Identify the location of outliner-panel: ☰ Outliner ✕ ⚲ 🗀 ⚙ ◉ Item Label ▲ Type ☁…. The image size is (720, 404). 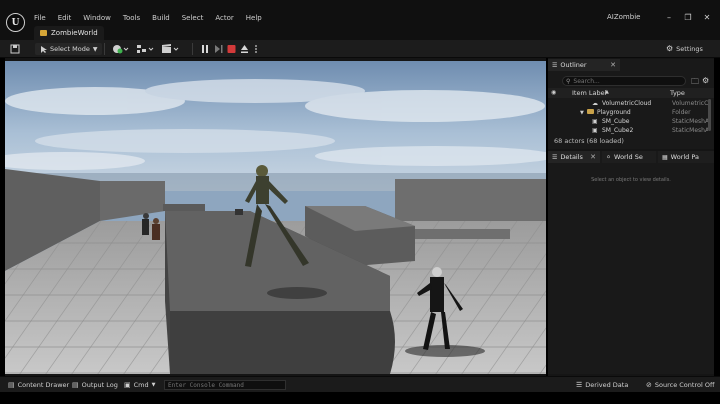
(631, 104).